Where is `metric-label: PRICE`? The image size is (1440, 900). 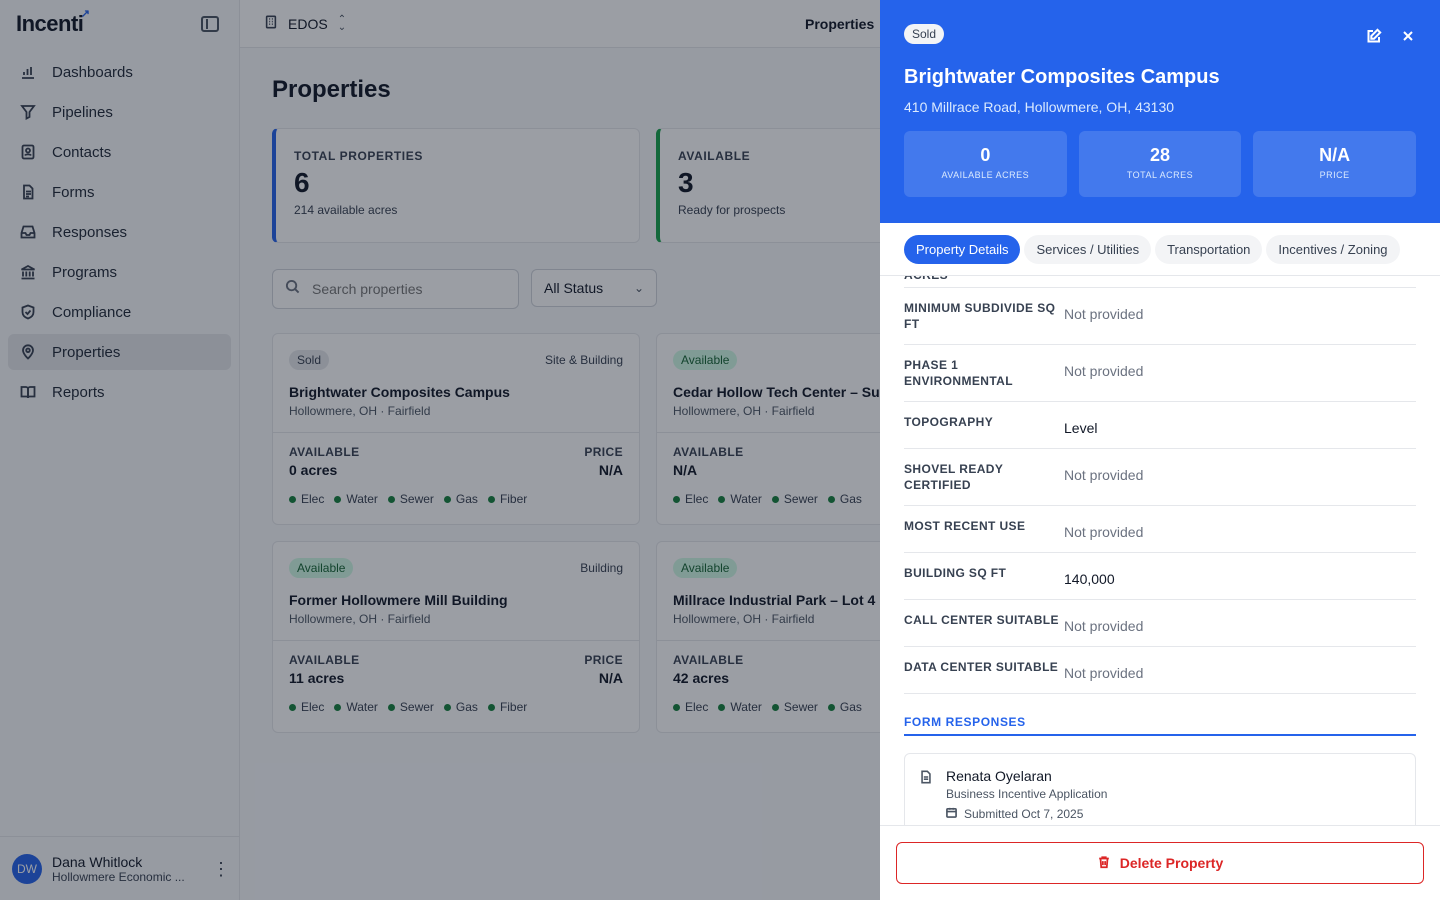
metric-label: PRICE is located at coordinates (1334, 175).